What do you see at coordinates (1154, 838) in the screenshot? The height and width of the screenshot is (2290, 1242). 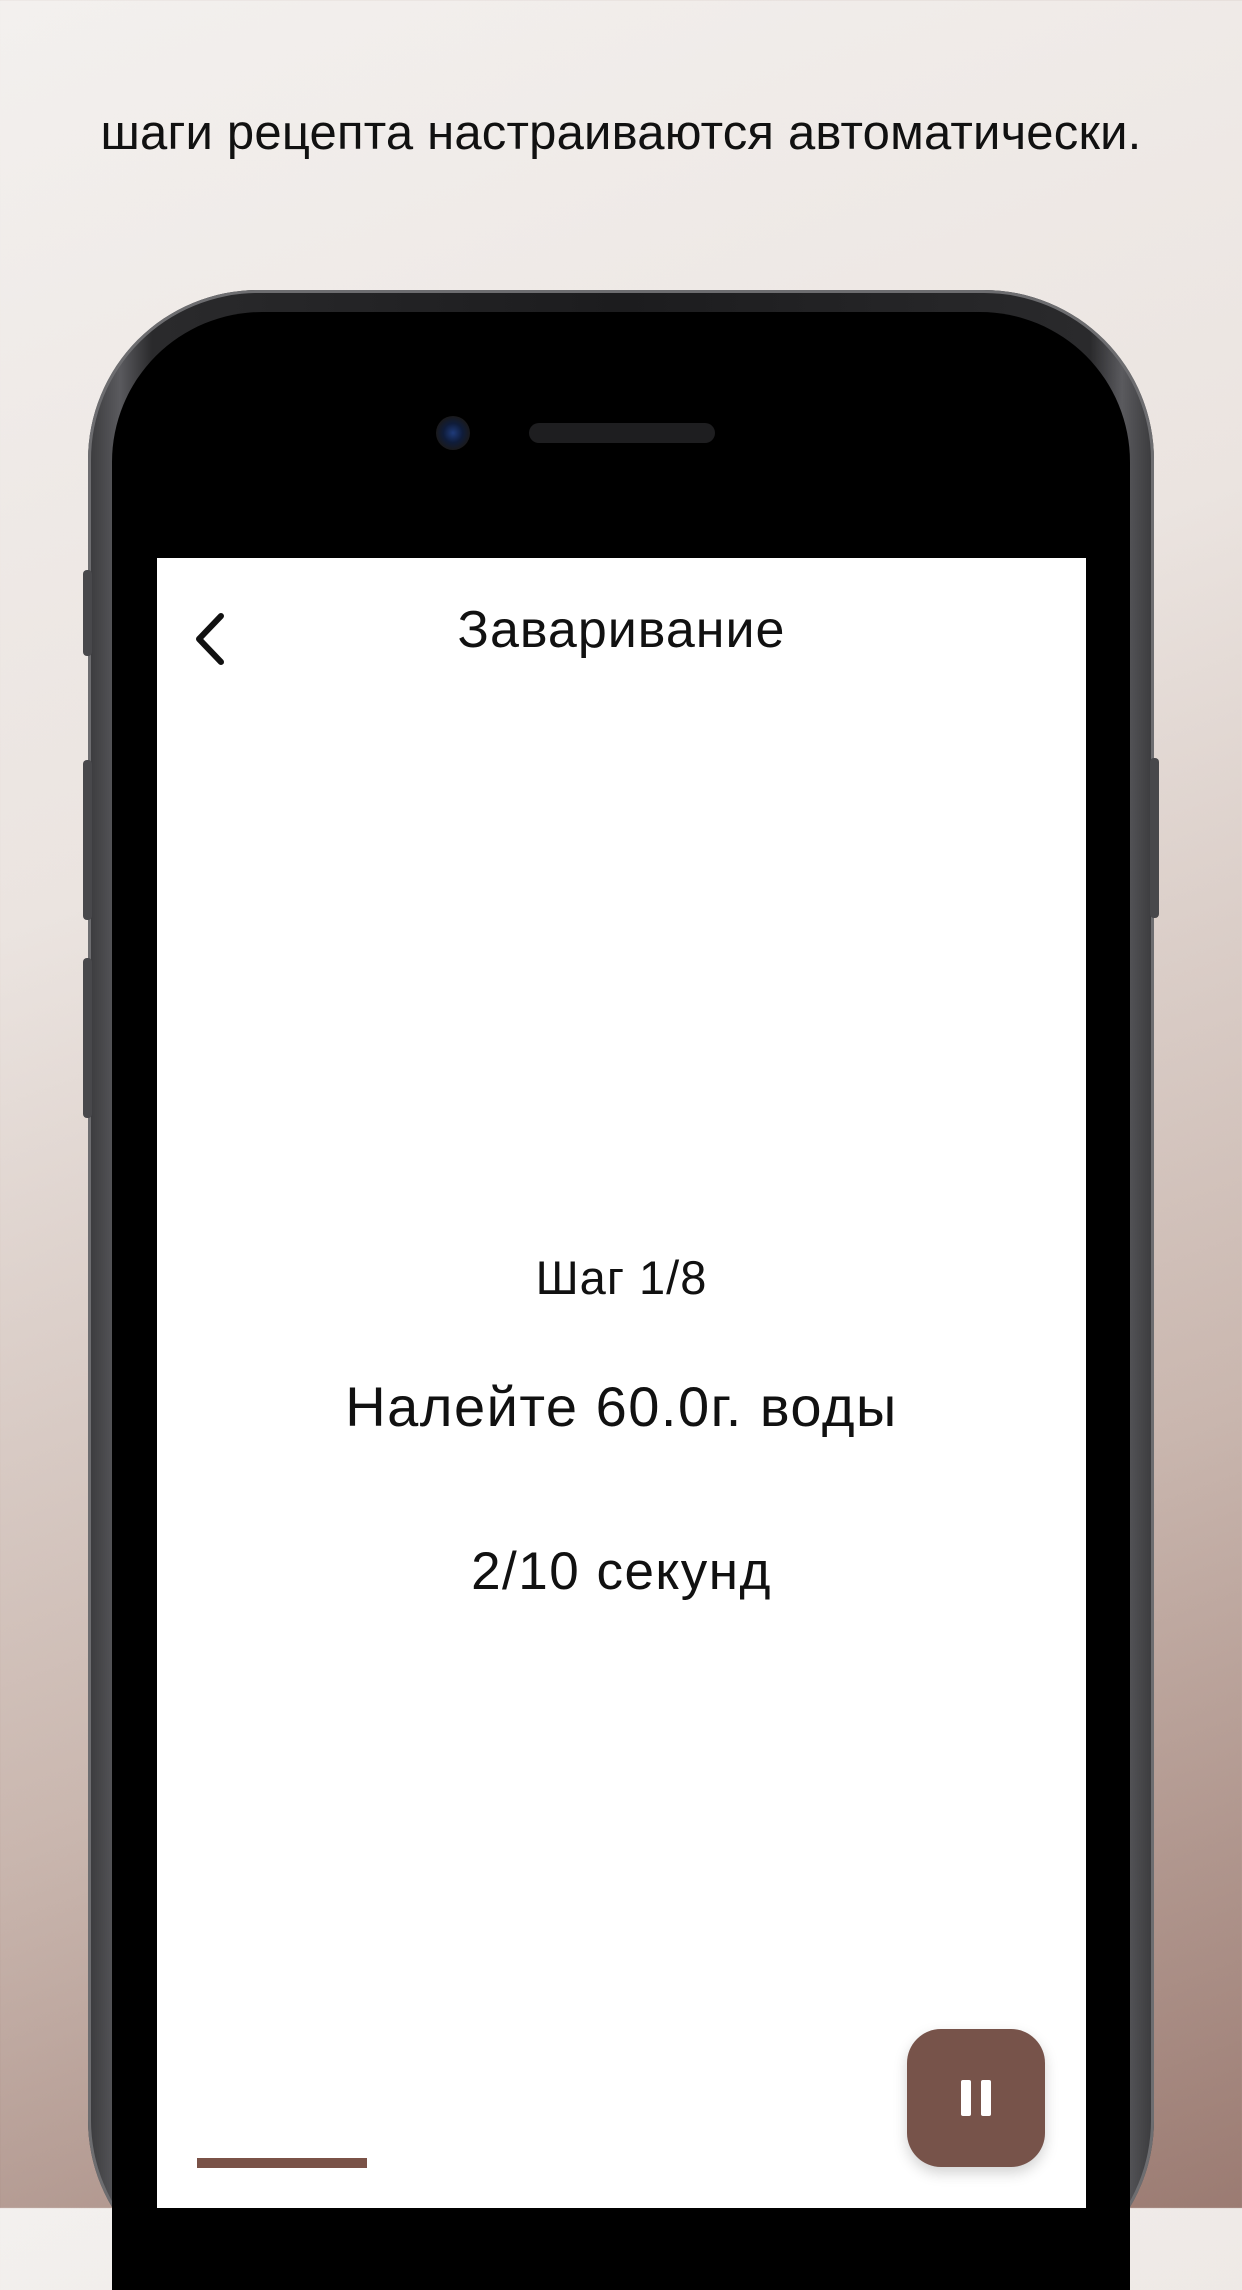 I see `power-button` at bounding box center [1154, 838].